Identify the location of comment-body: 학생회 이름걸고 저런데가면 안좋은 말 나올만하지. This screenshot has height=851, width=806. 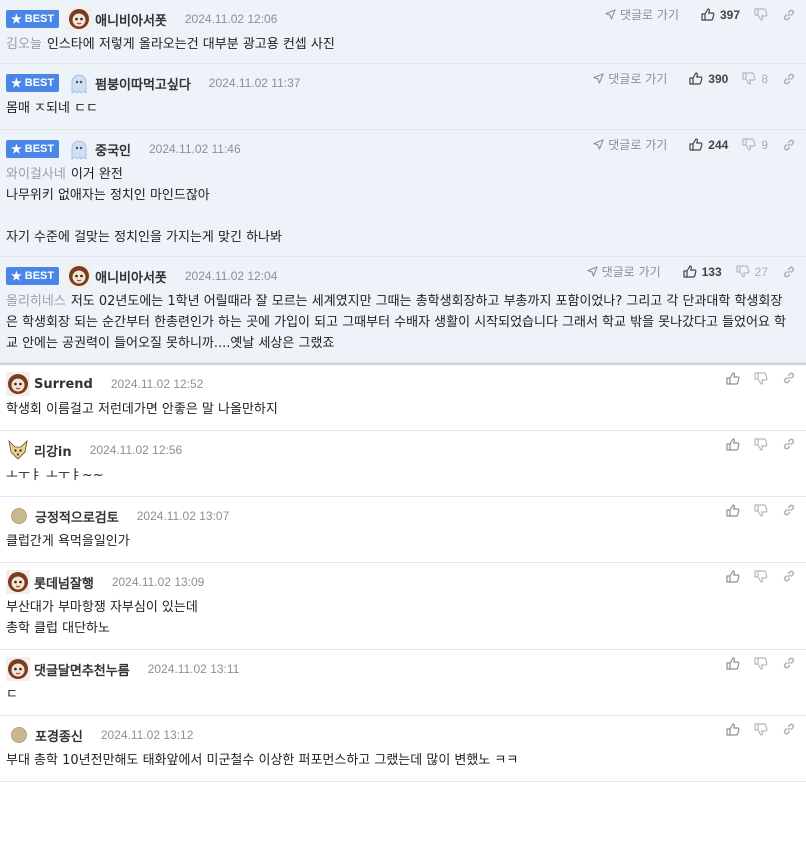
(399, 407).